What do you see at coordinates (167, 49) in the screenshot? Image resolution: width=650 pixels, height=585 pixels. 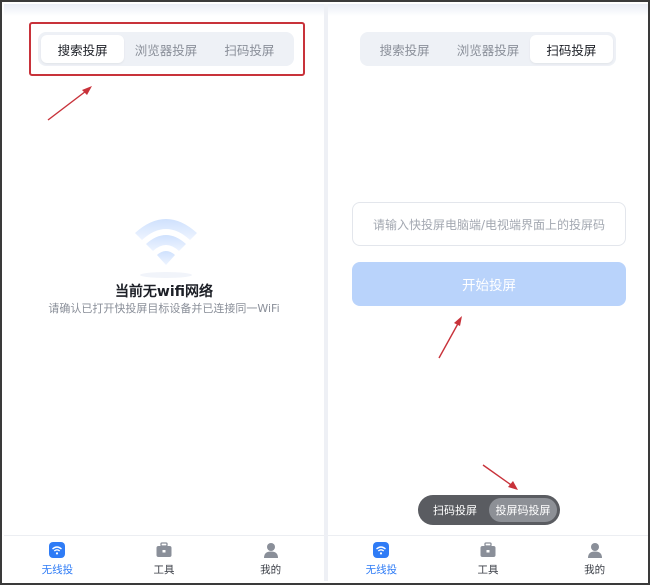 I see `annotation-highlight-box` at bounding box center [167, 49].